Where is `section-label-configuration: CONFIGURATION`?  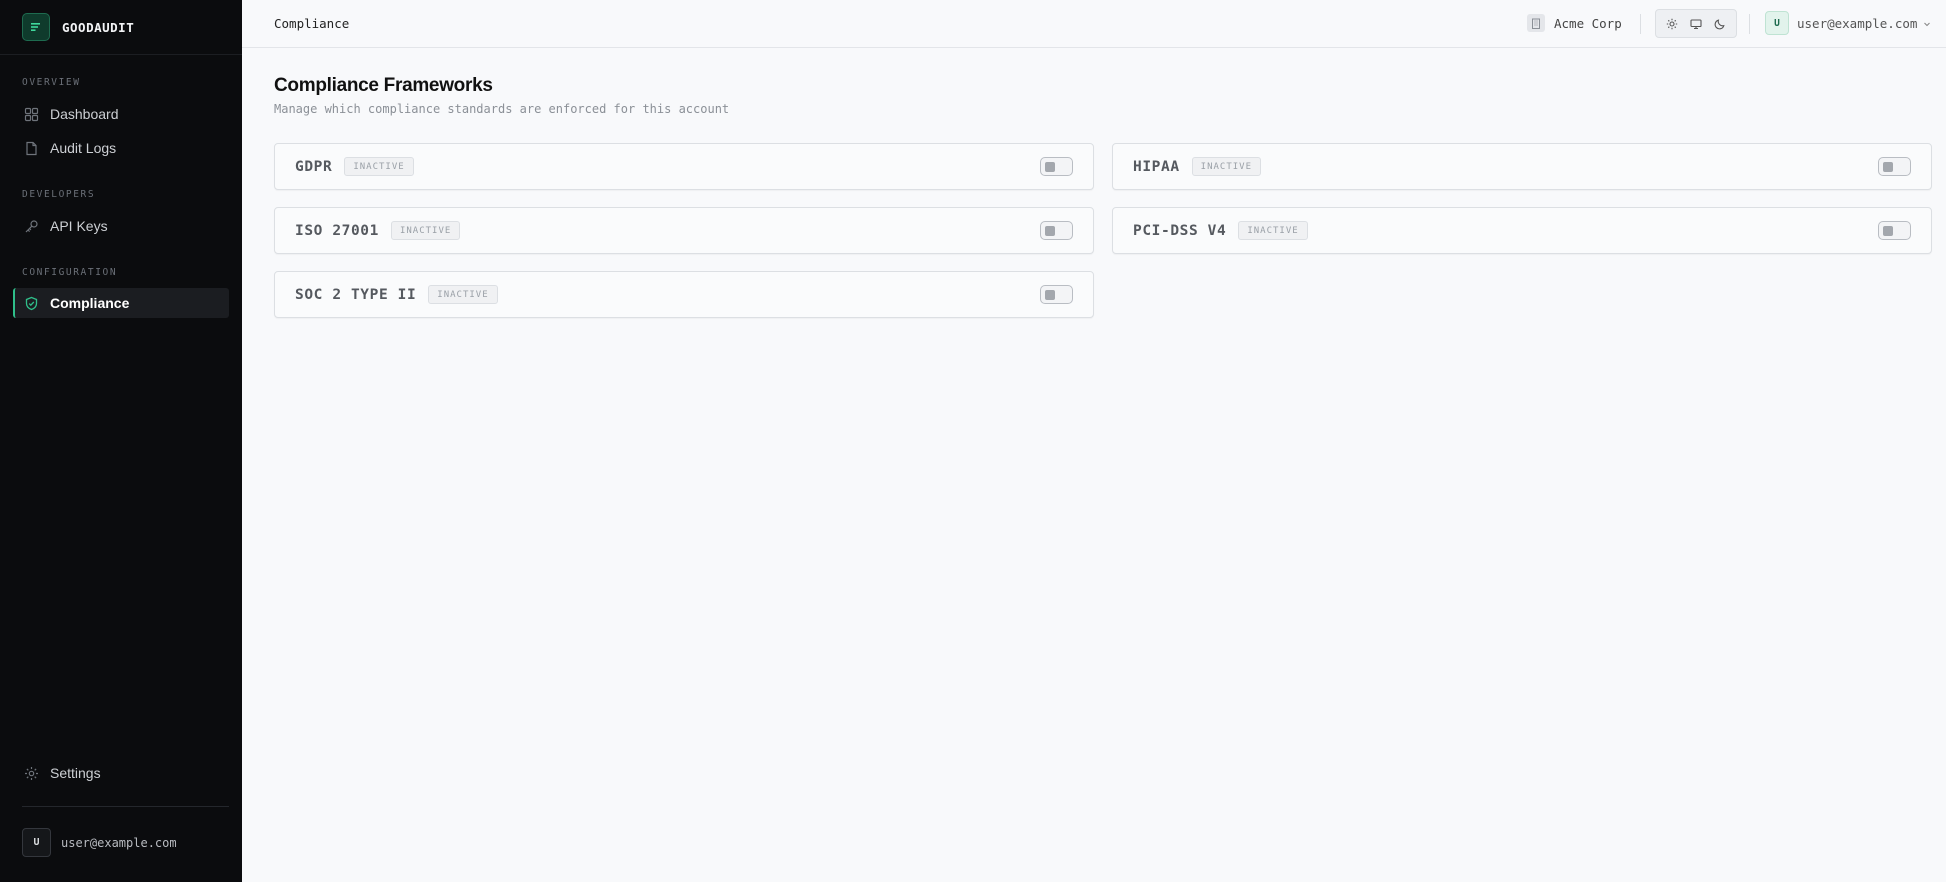
section-label-configuration: CONFIGURATION is located at coordinates (70, 272).